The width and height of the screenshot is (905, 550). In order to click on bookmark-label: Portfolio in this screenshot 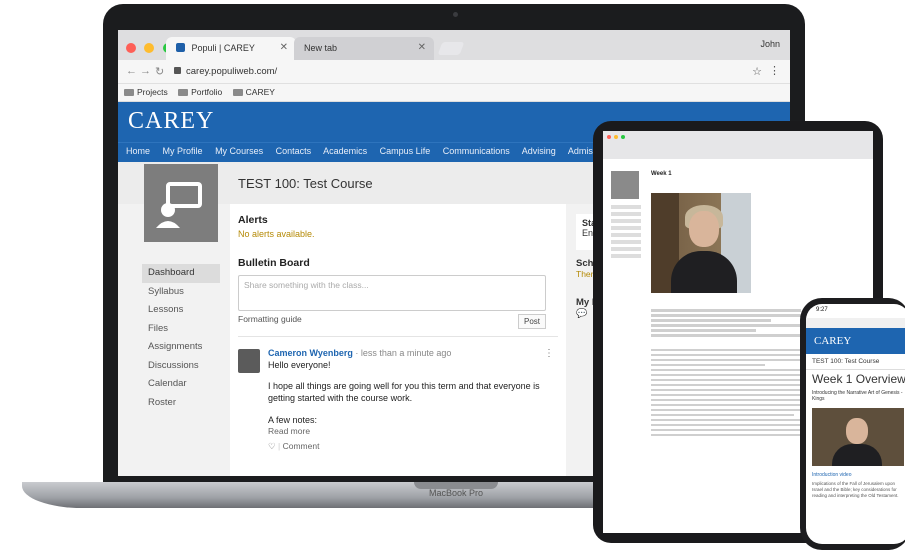, I will do `click(207, 92)`.